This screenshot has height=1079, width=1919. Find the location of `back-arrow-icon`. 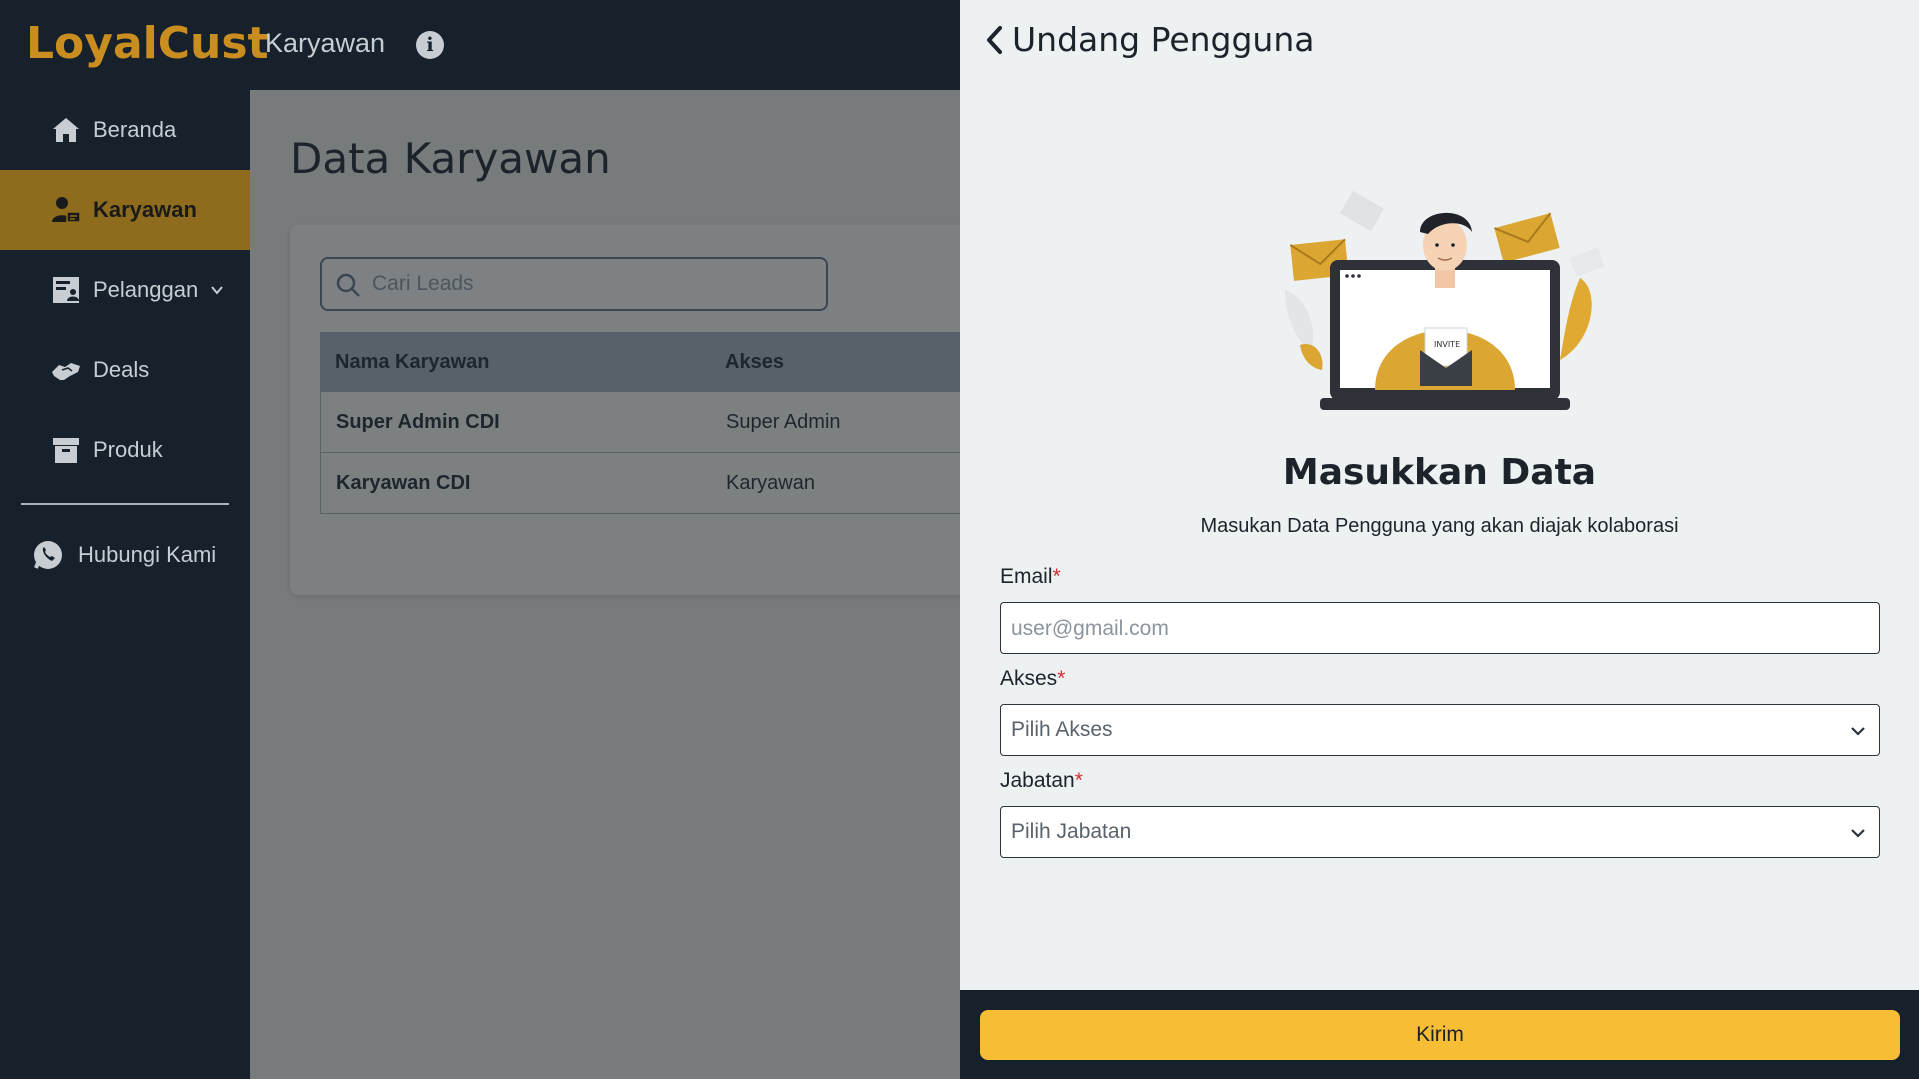

back-arrow-icon is located at coordinates (995, 40).